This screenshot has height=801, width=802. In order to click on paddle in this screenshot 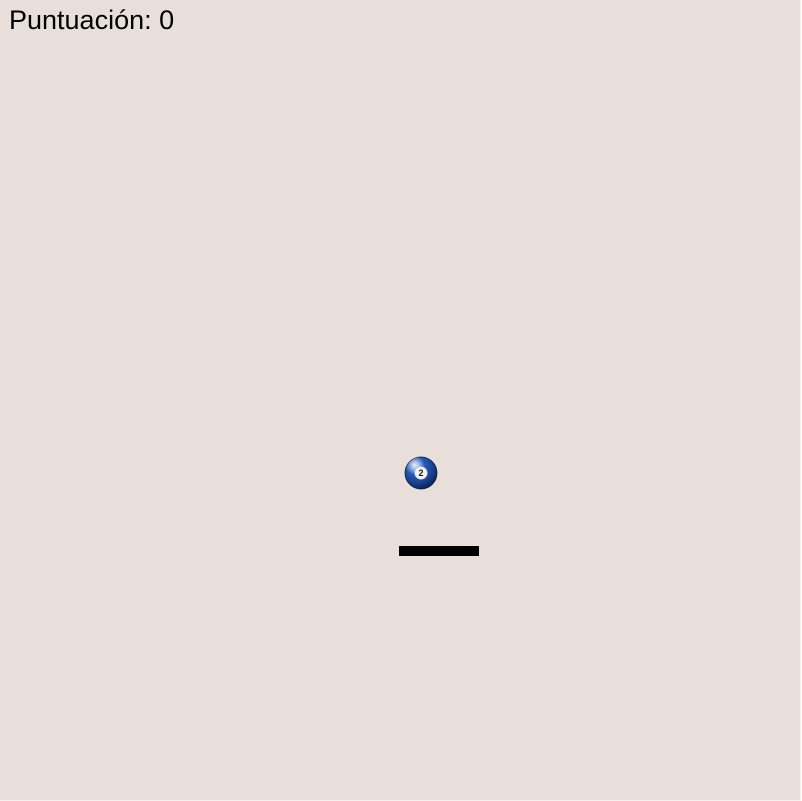, I will do `click(439, 551)`.